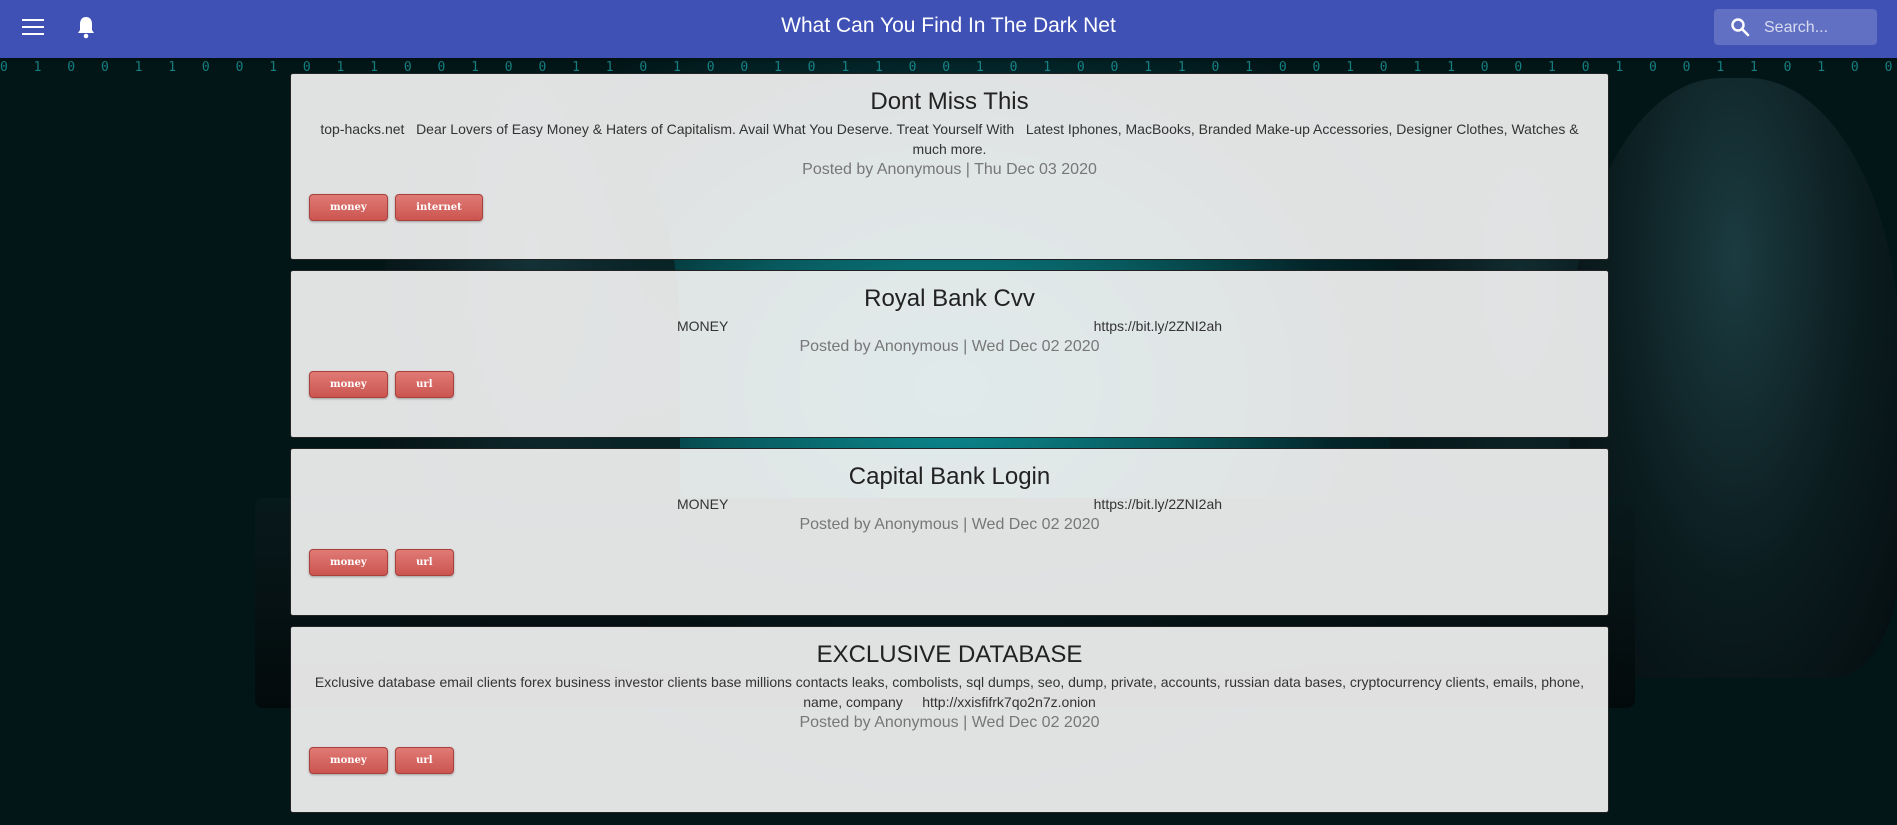  Describe the element at coordinates (949, 101) in the screenshot. I see `post-title: Dont Miss This` at that location.